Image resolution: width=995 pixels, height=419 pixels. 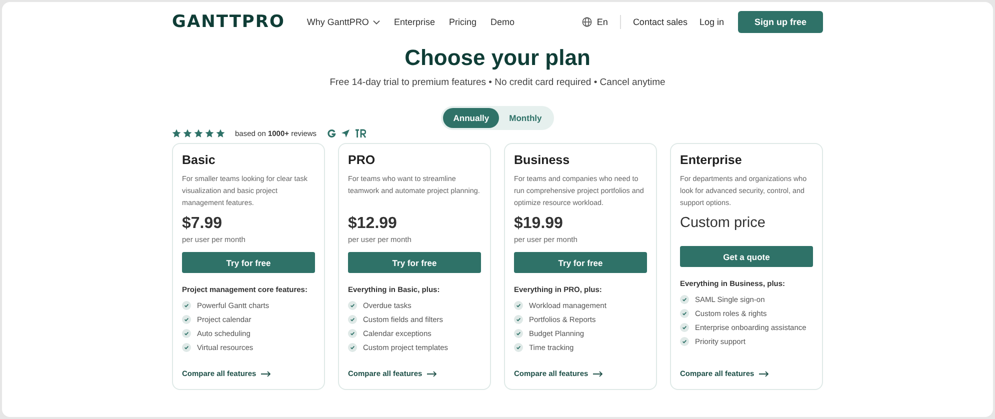 I want to click on billing-option: Monthly, so click(x=525, y=118).